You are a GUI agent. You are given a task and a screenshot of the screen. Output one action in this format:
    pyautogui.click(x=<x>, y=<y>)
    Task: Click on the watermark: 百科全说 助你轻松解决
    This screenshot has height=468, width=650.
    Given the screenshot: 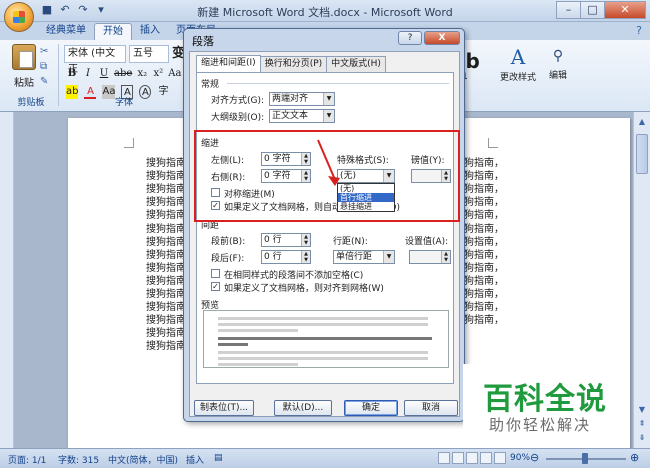 What is the action you would take?
    pyautogui.click(x=545, y=405)
    